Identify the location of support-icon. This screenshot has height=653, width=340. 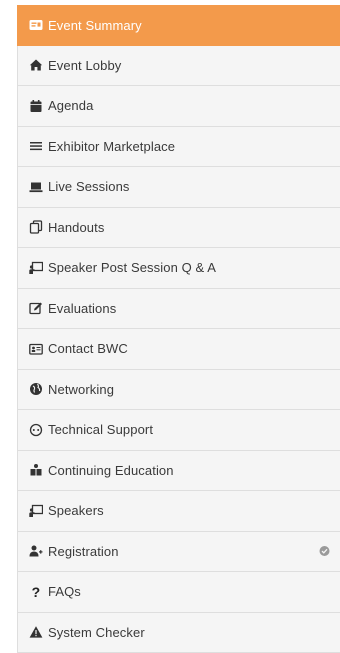
(36, 430).